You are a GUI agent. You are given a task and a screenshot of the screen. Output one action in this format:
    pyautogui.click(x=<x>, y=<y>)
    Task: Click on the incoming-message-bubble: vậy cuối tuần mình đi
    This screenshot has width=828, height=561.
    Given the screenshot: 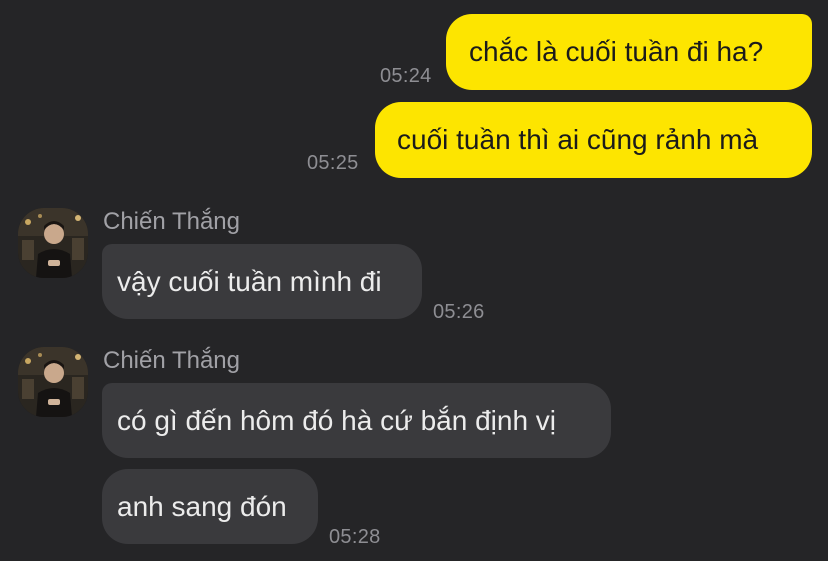 What is the action you would take?
    pyautogui.click(x=262, y=281)
    